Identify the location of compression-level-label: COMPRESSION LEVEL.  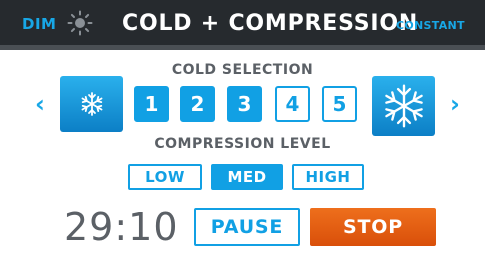
(242, 144).